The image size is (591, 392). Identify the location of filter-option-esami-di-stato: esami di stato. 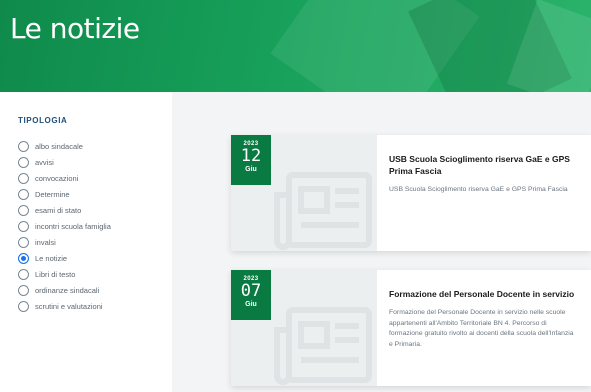
(64, 210).